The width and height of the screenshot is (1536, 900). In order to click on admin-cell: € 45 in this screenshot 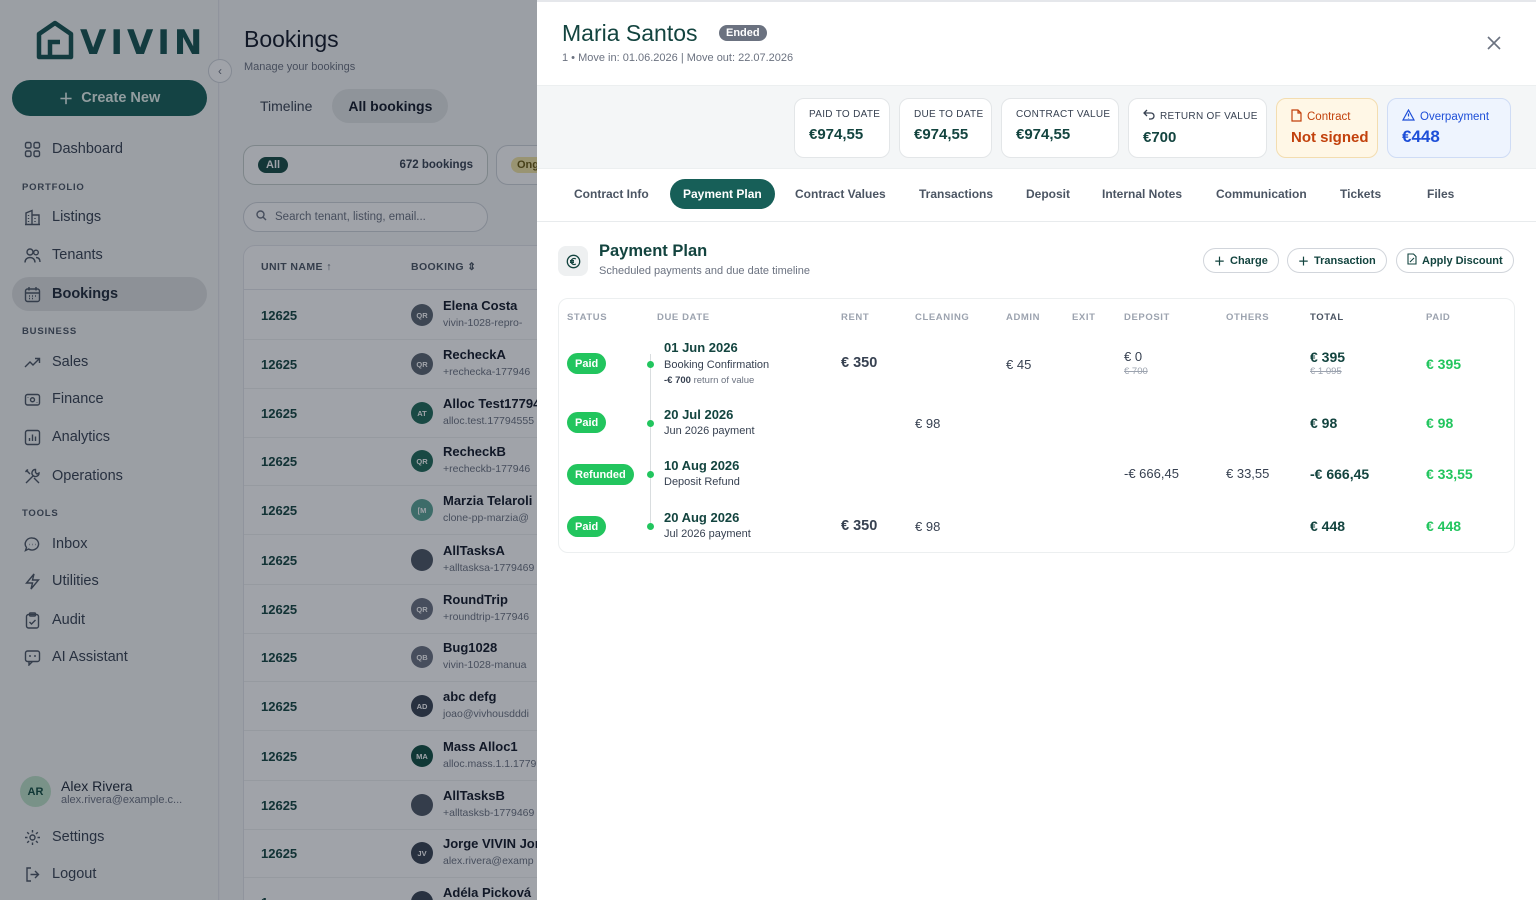, I will do `click(1019, 364)`.